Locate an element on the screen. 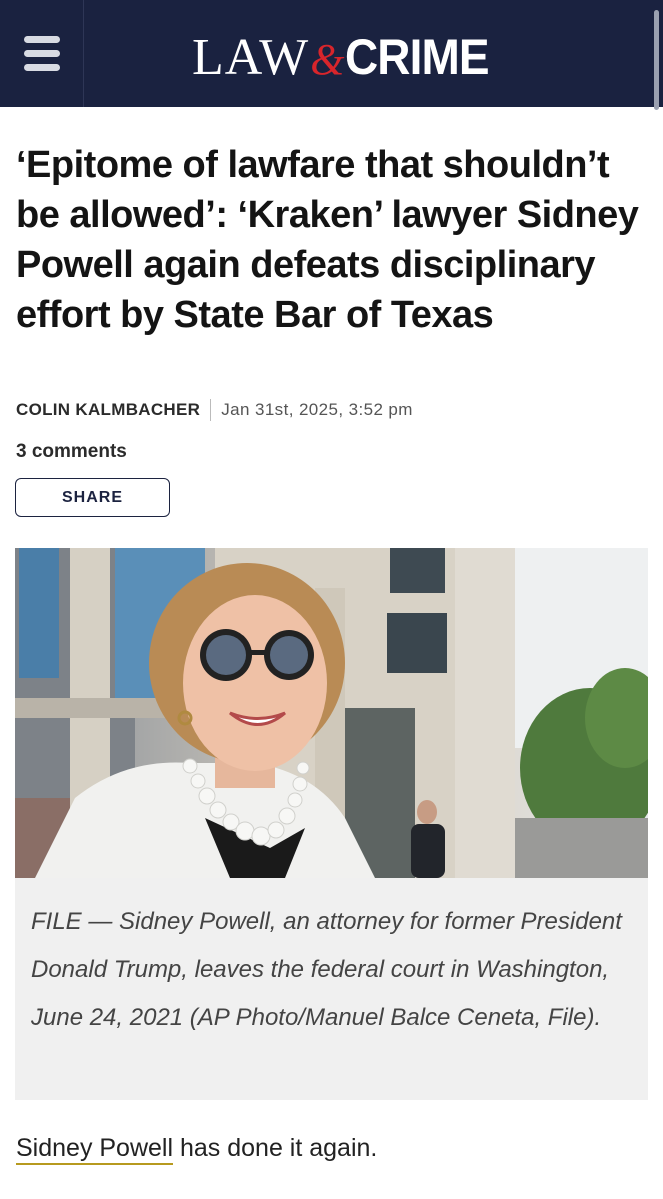 The width and height of the screenshot is (663, 1199). comments-link: 3 comments is located at coordinates (71, 452).